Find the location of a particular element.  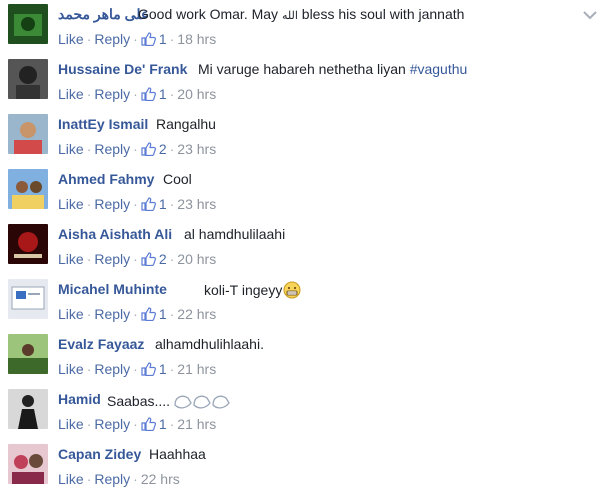

comment-item: Capan Zidey Haahhaa Like · Reply · 22 hrs is located at coordinates (304, 467).